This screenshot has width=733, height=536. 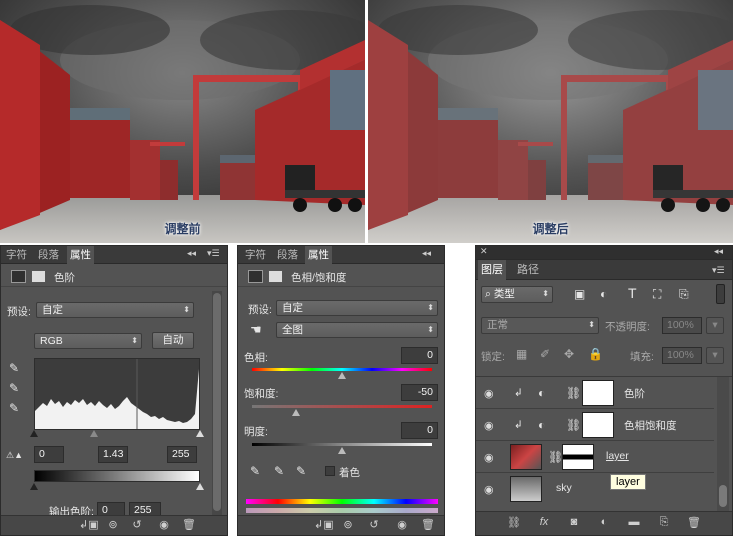 What do you see at coordinates (514, 522) in the screenshot?
I see `link-layers-icon: ⛓` at bounding box center [514, 522].